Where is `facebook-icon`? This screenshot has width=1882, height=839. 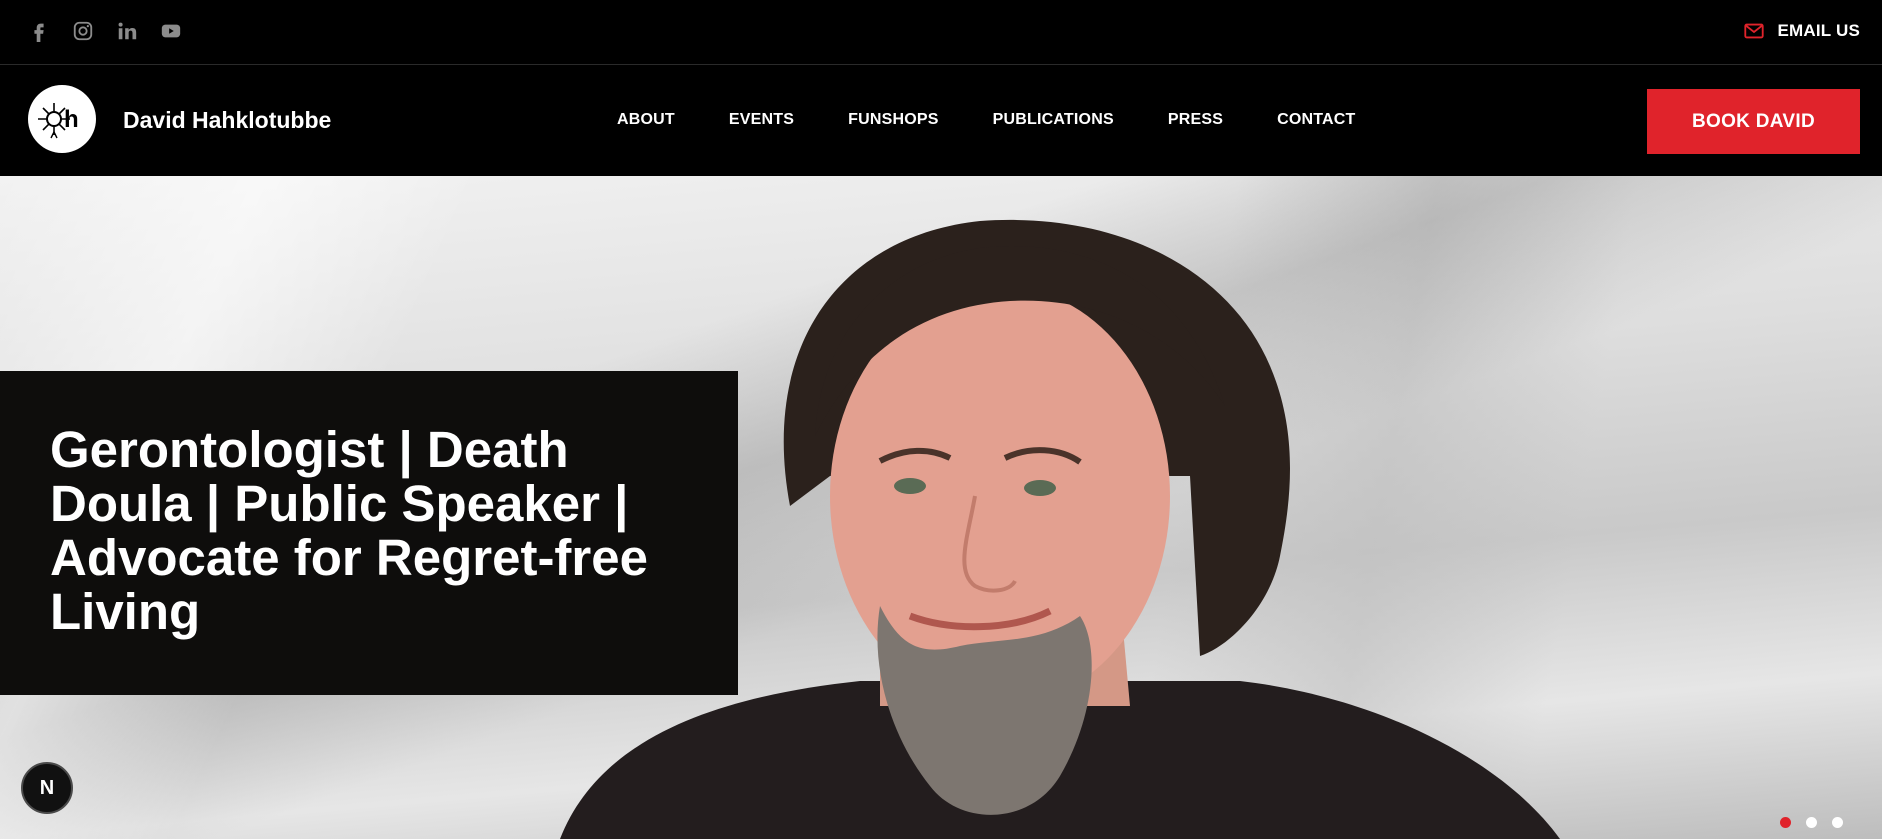 facebook-icon is located at coordinates (39, 31).